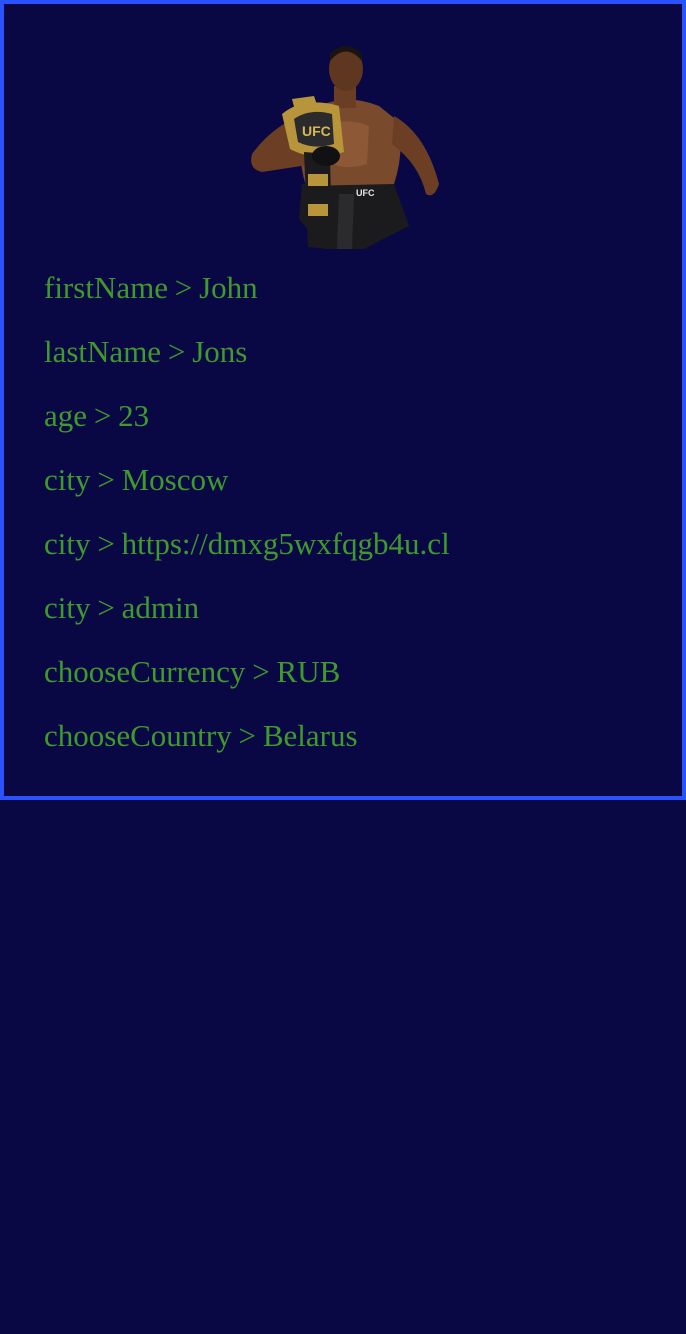 This screenshot has height=1334, width=686. What do you see at coordinates (138, 735) in the screenshot?
I see `field-key: chooseCountry` at bounding box center [138, 735].